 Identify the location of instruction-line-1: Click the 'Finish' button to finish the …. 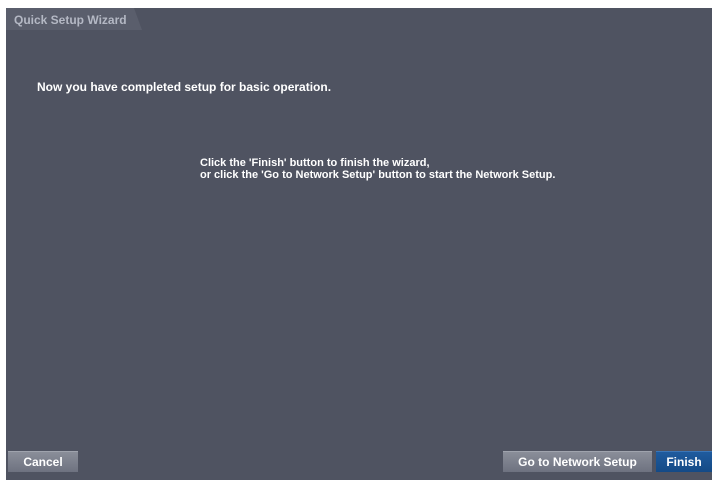
(315, 163).